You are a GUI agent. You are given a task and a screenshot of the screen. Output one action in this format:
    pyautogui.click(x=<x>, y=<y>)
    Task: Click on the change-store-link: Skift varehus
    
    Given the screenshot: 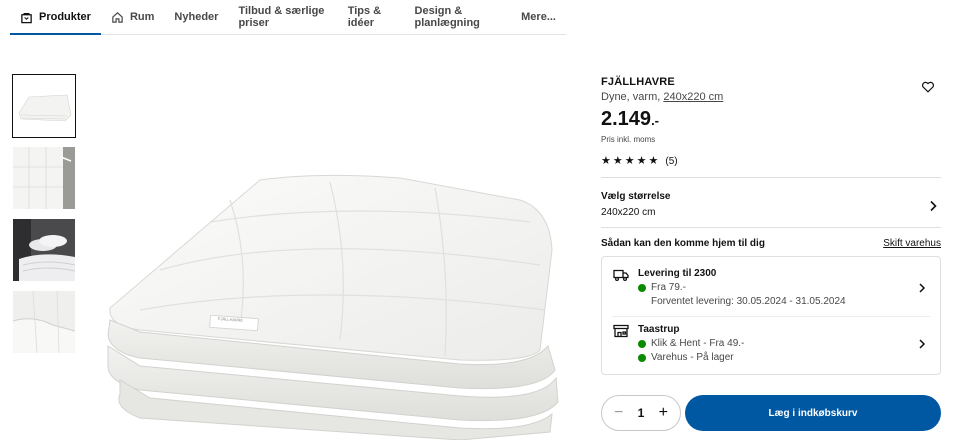 What is the action you would take?
    pyautogui.click(x=912, y=243)
    